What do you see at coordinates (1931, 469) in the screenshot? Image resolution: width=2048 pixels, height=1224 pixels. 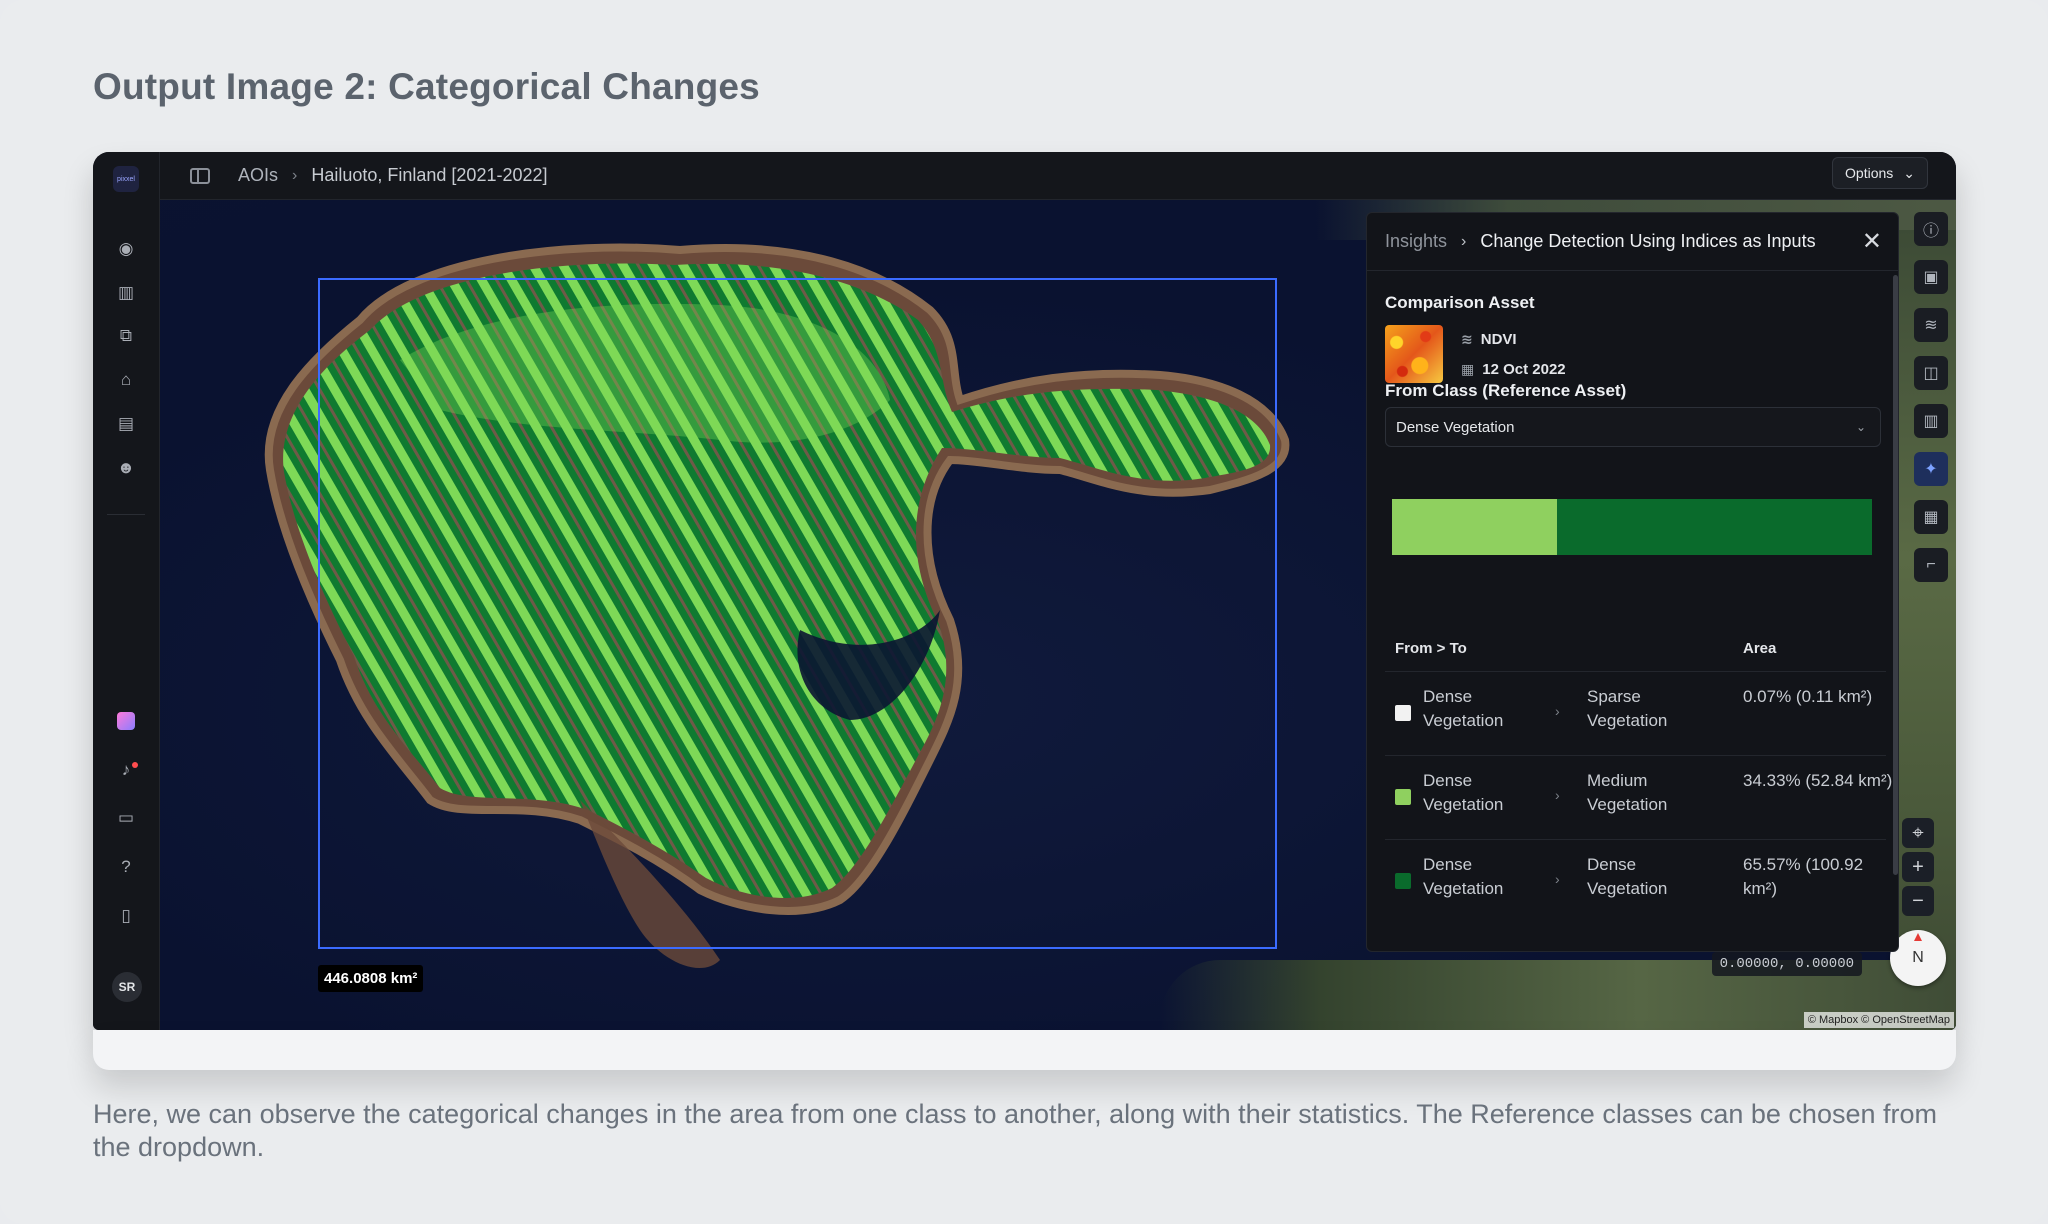 I see `sparkle-icon: ✦` at bounding box center [1931, 469].